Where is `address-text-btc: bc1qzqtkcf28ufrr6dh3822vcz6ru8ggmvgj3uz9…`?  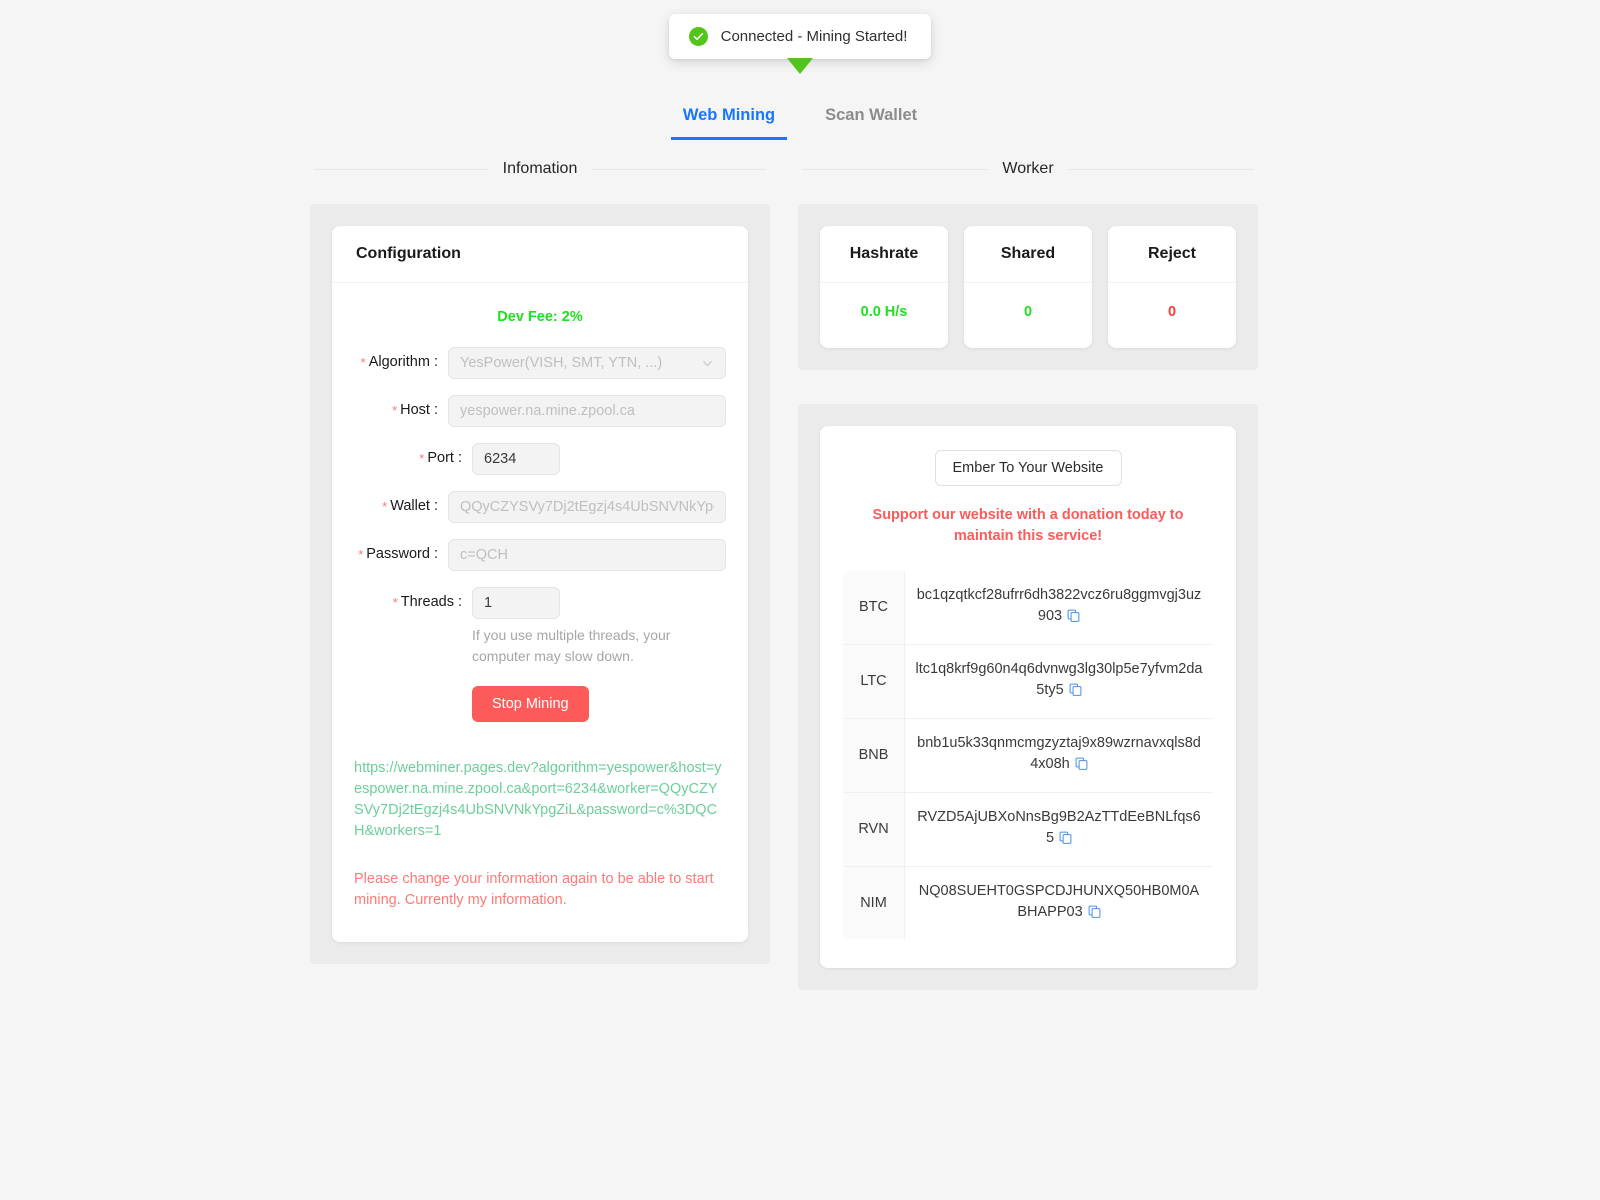 address-text-btc: bc1qzqtkcf28ufrr6dh3822vcz6ru8ggmvgj3uz9… is located at coordinates (1059, 605).